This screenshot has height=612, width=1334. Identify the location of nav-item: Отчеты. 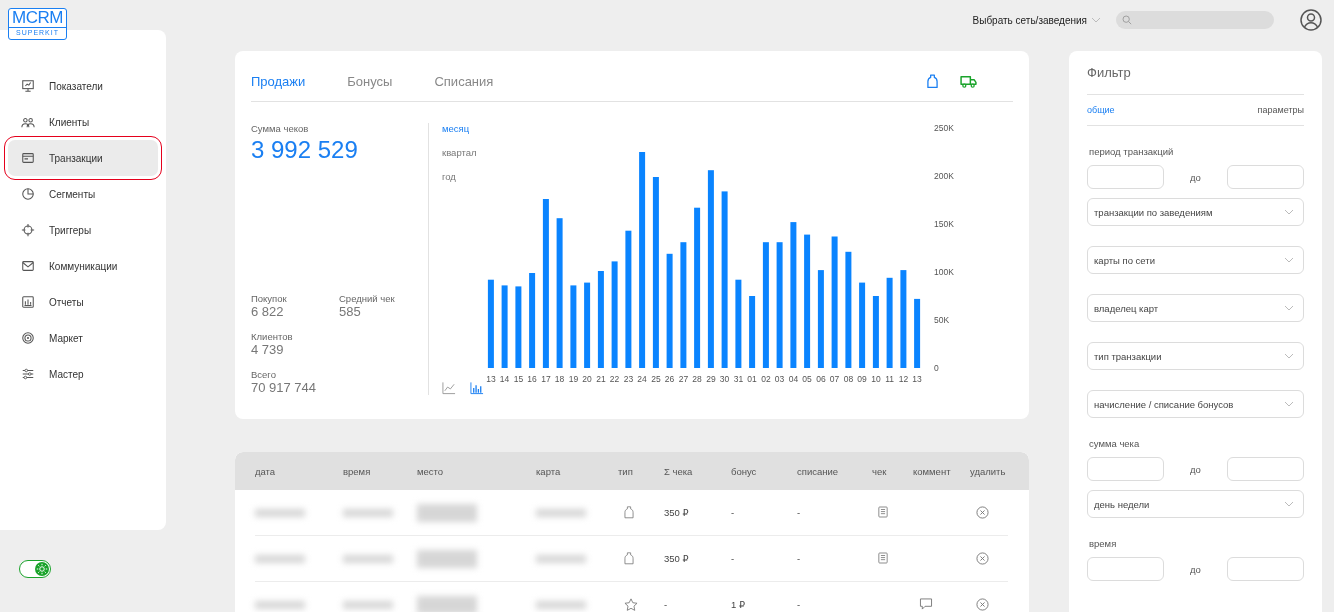
(83, 302).